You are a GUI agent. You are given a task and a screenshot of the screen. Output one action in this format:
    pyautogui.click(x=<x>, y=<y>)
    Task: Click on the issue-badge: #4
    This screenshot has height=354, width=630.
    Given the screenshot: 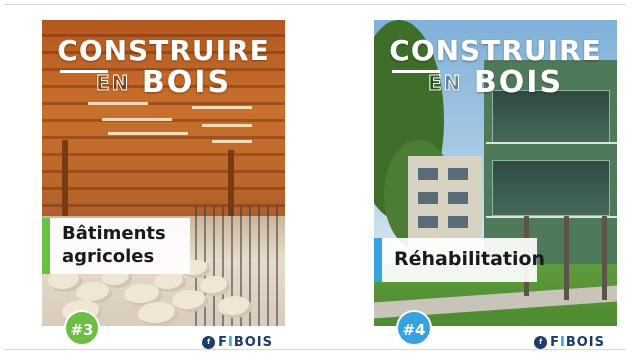 What is the action you would take?
    pyautogui.click(x=414, y=328)
    